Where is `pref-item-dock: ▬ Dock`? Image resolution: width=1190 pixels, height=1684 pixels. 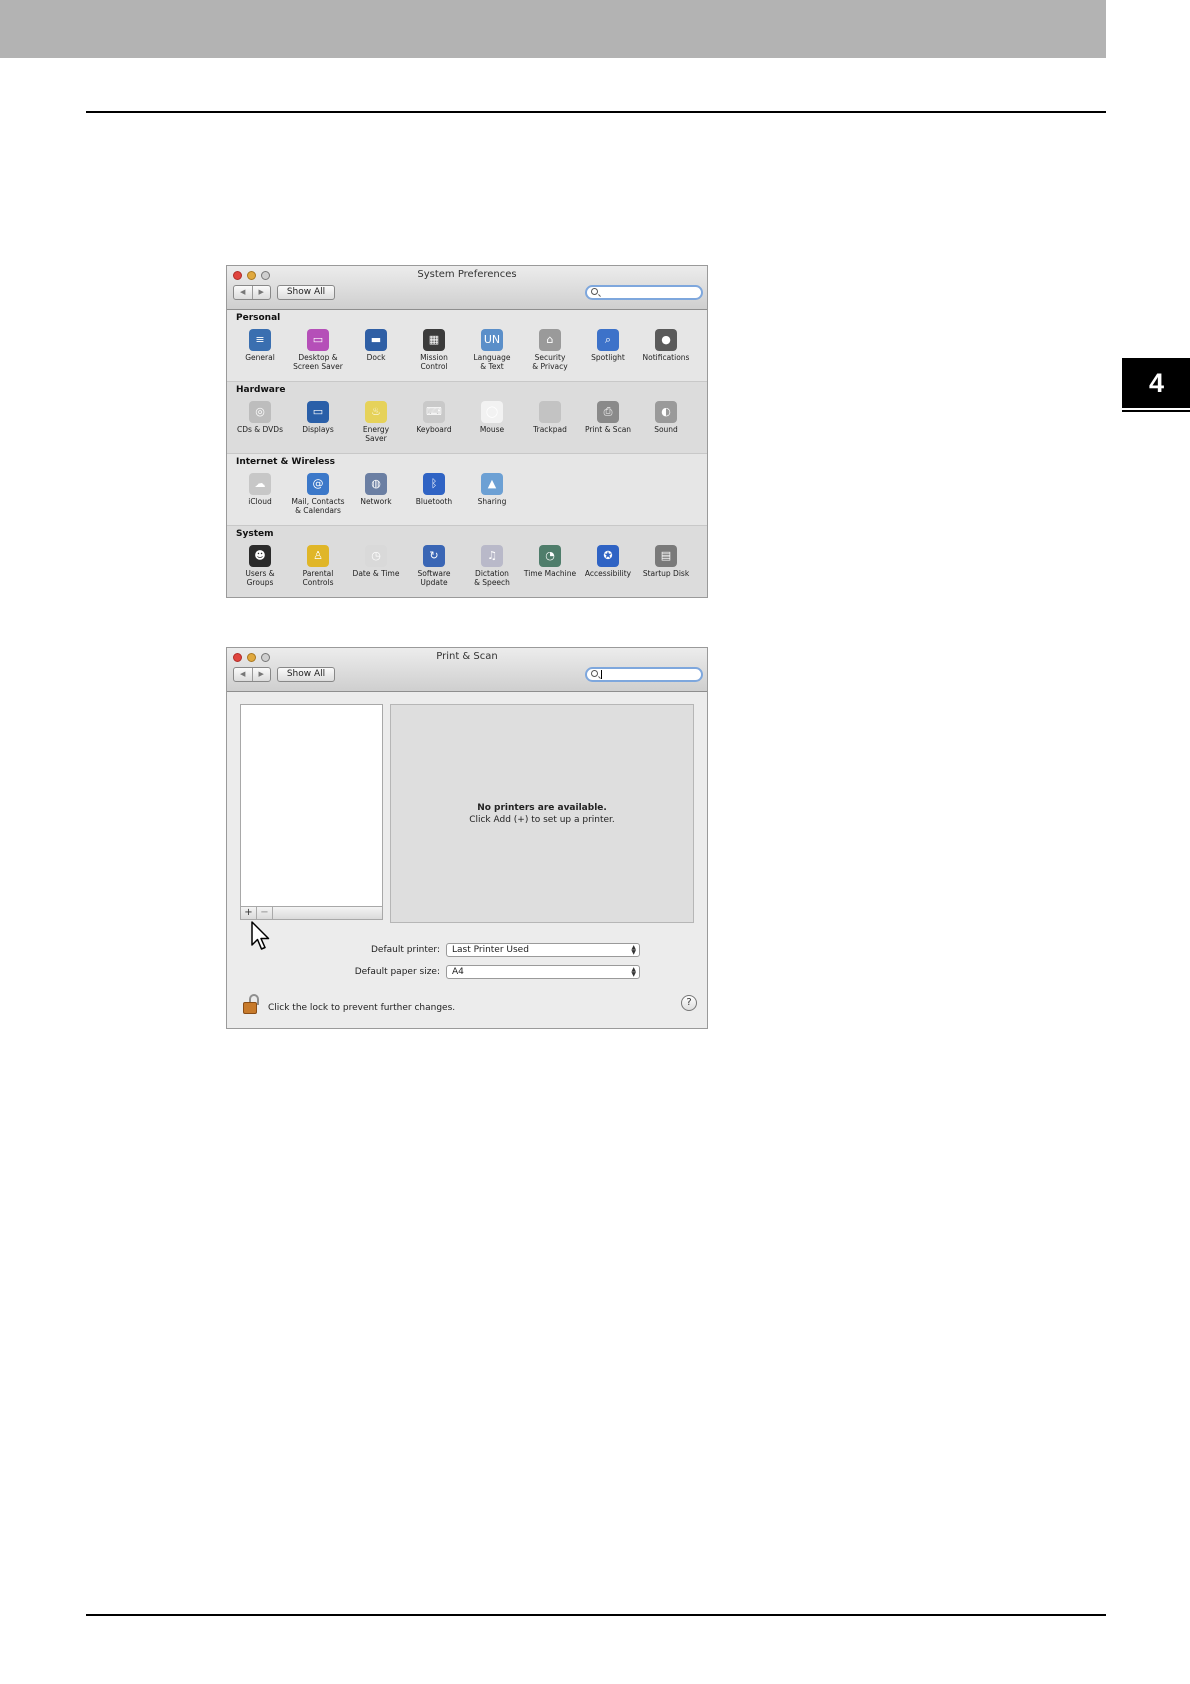
pref-item-dock: ▬ Dock is located at coordinates (376, 350).